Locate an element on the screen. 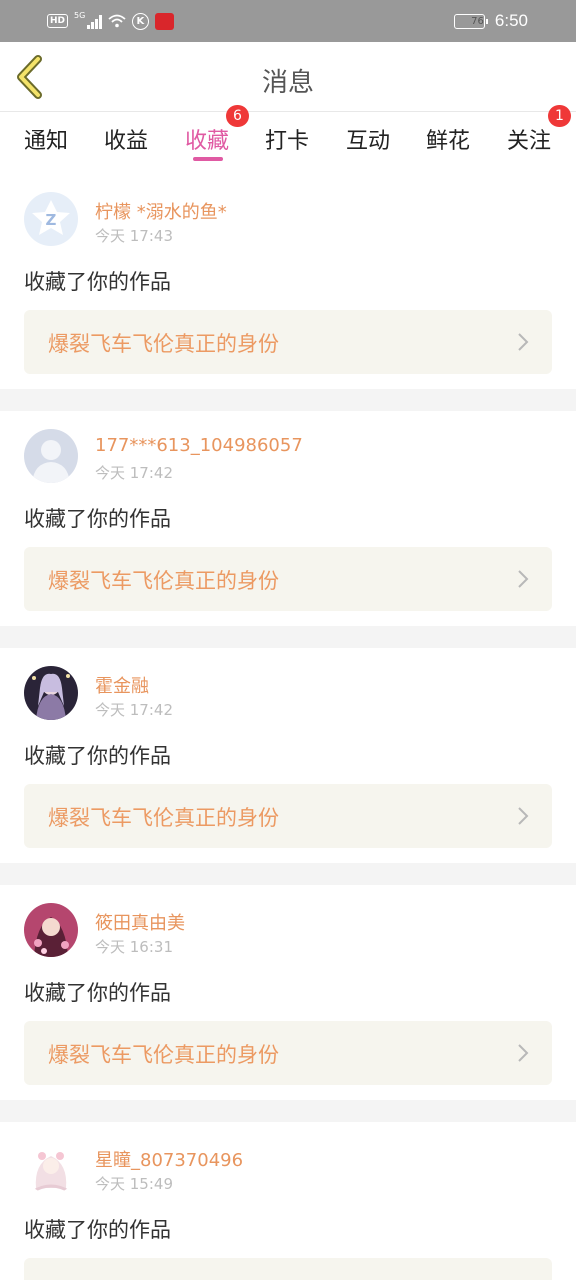 This screenshot has height=1280, width=576. anime-avatar-light-icon is located at coordinates (51, 1167).